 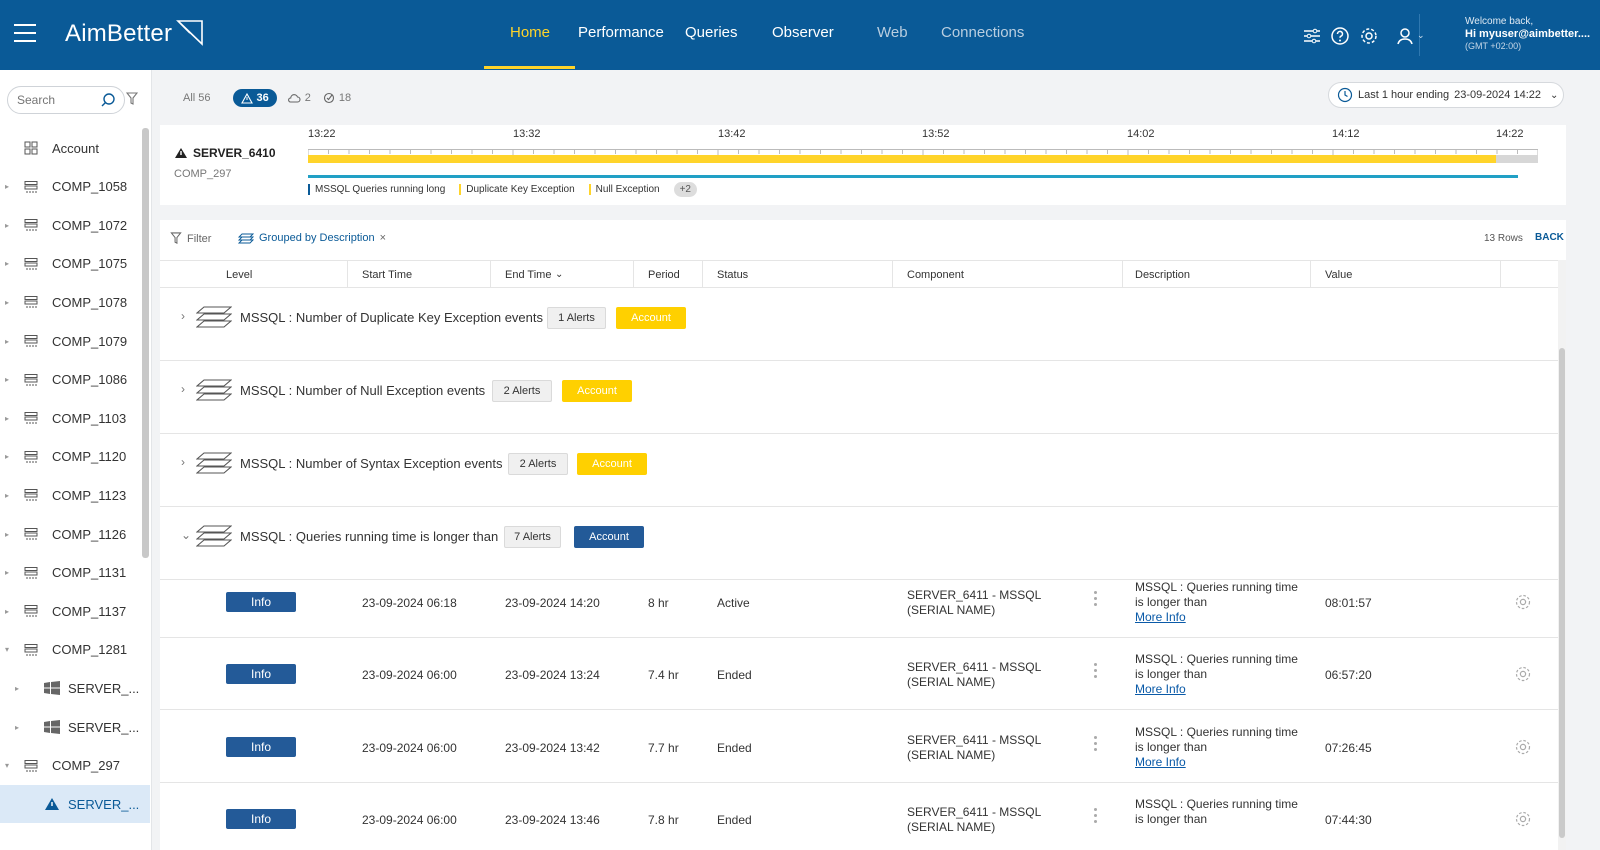 I want to click on filter-all: All 56, so click(x=197, y=98).